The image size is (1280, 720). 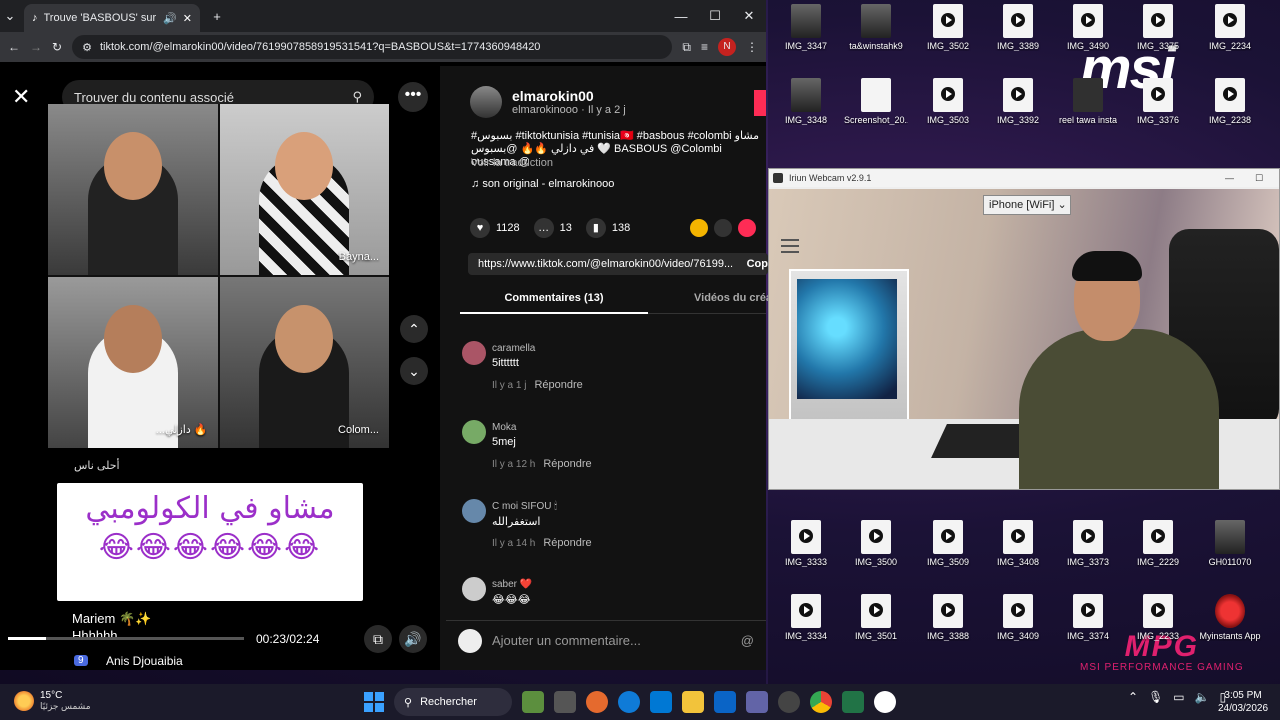 I want to click on comment-button: … 13, so click(x=552, y=228).